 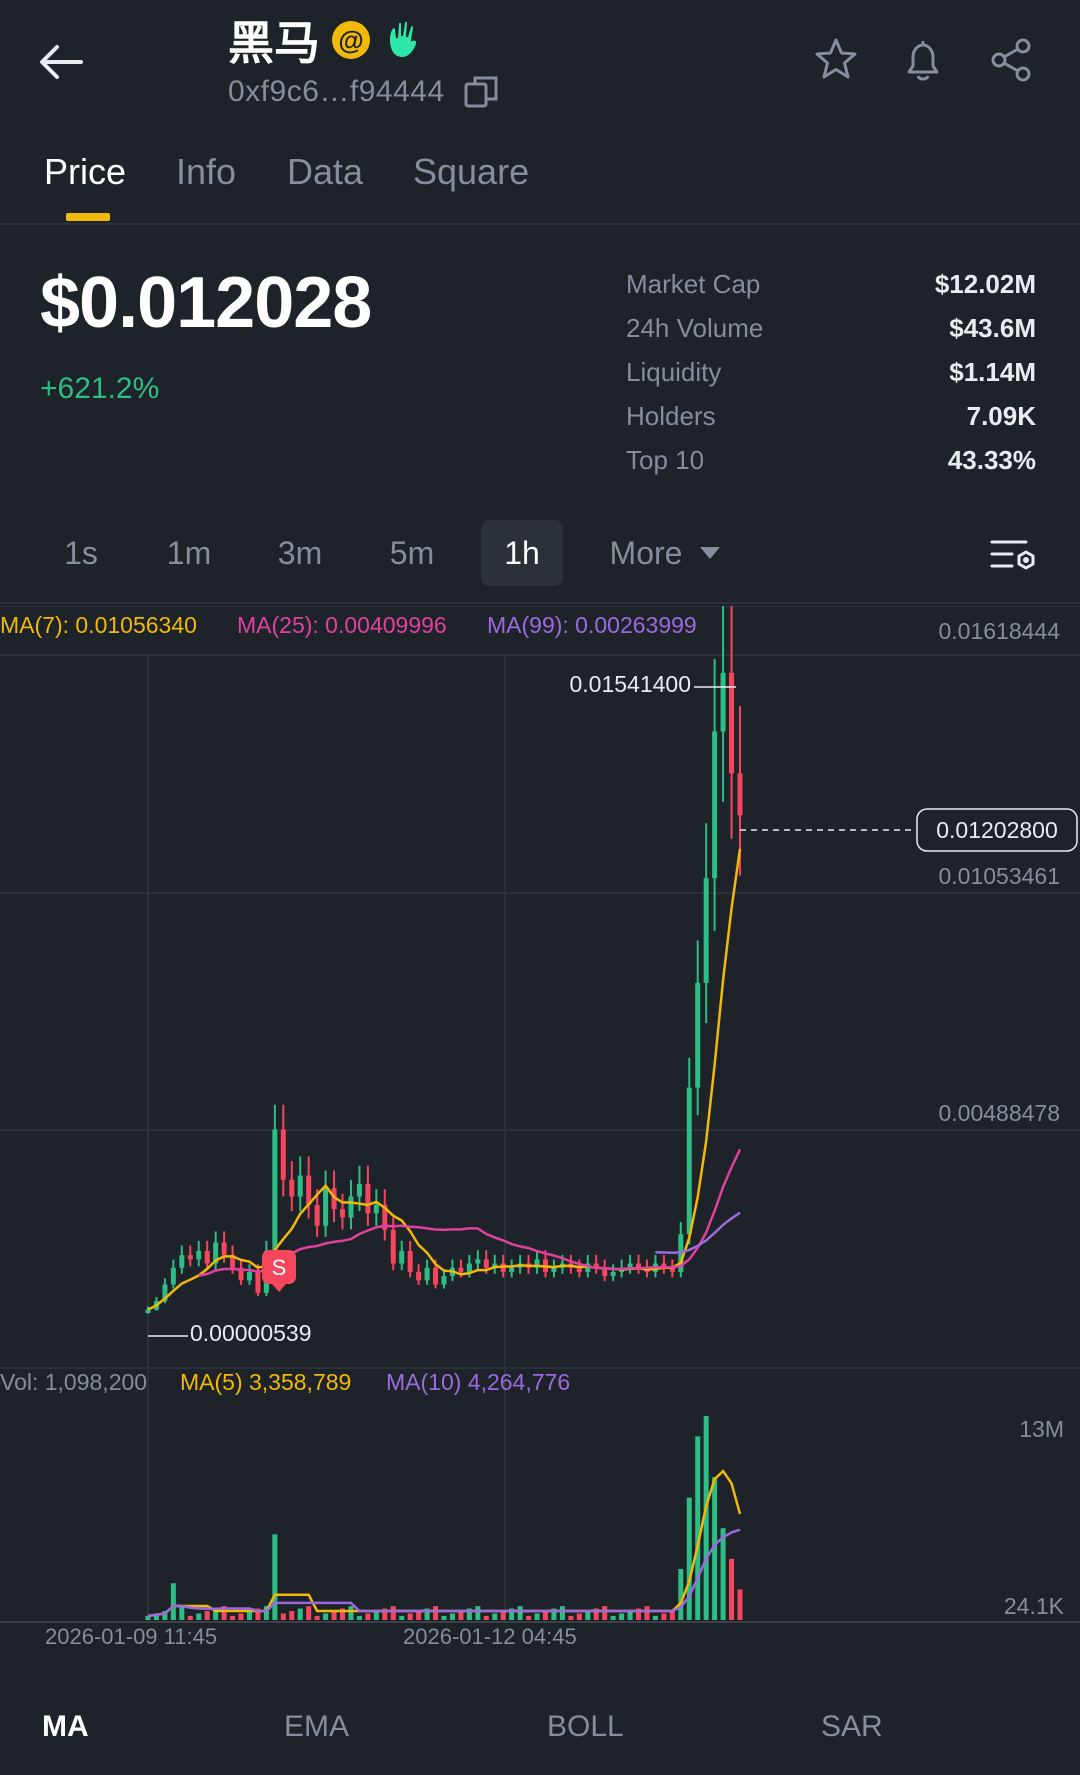 I want to click on tab-info: Info, so click(x=206, y=172).